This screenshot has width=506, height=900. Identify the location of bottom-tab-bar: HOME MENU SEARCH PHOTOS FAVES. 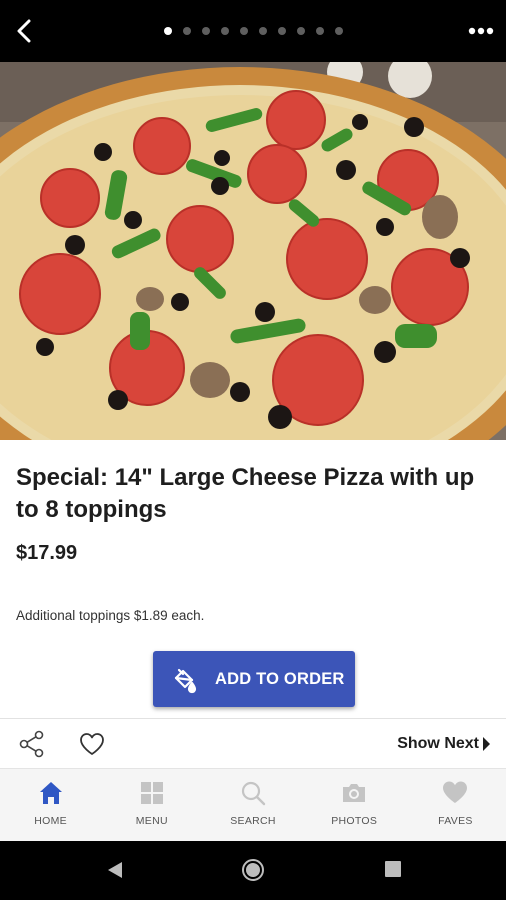
(253, 805).